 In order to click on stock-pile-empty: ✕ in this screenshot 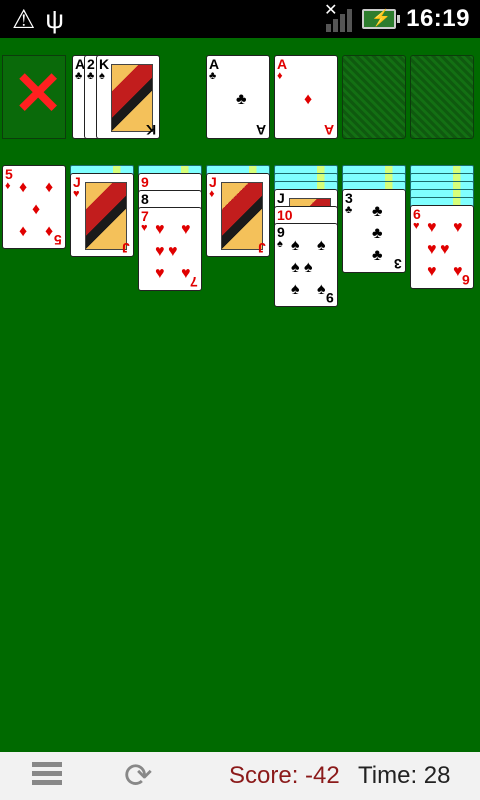, I will do `click(34, 97)`.